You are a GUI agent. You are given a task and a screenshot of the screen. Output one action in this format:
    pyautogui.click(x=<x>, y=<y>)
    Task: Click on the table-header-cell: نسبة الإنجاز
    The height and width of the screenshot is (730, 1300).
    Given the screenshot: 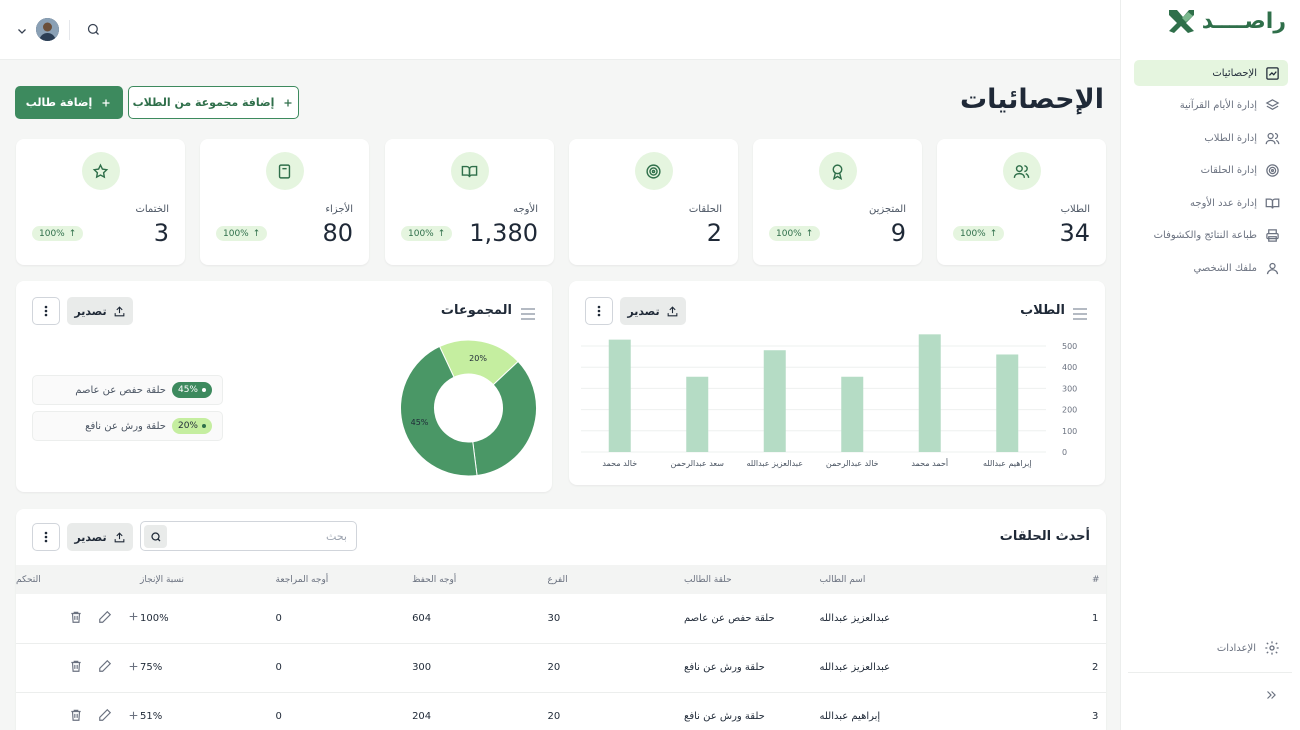 What is the action you would take?
    pyautogui.click(x=208, y=579)
    